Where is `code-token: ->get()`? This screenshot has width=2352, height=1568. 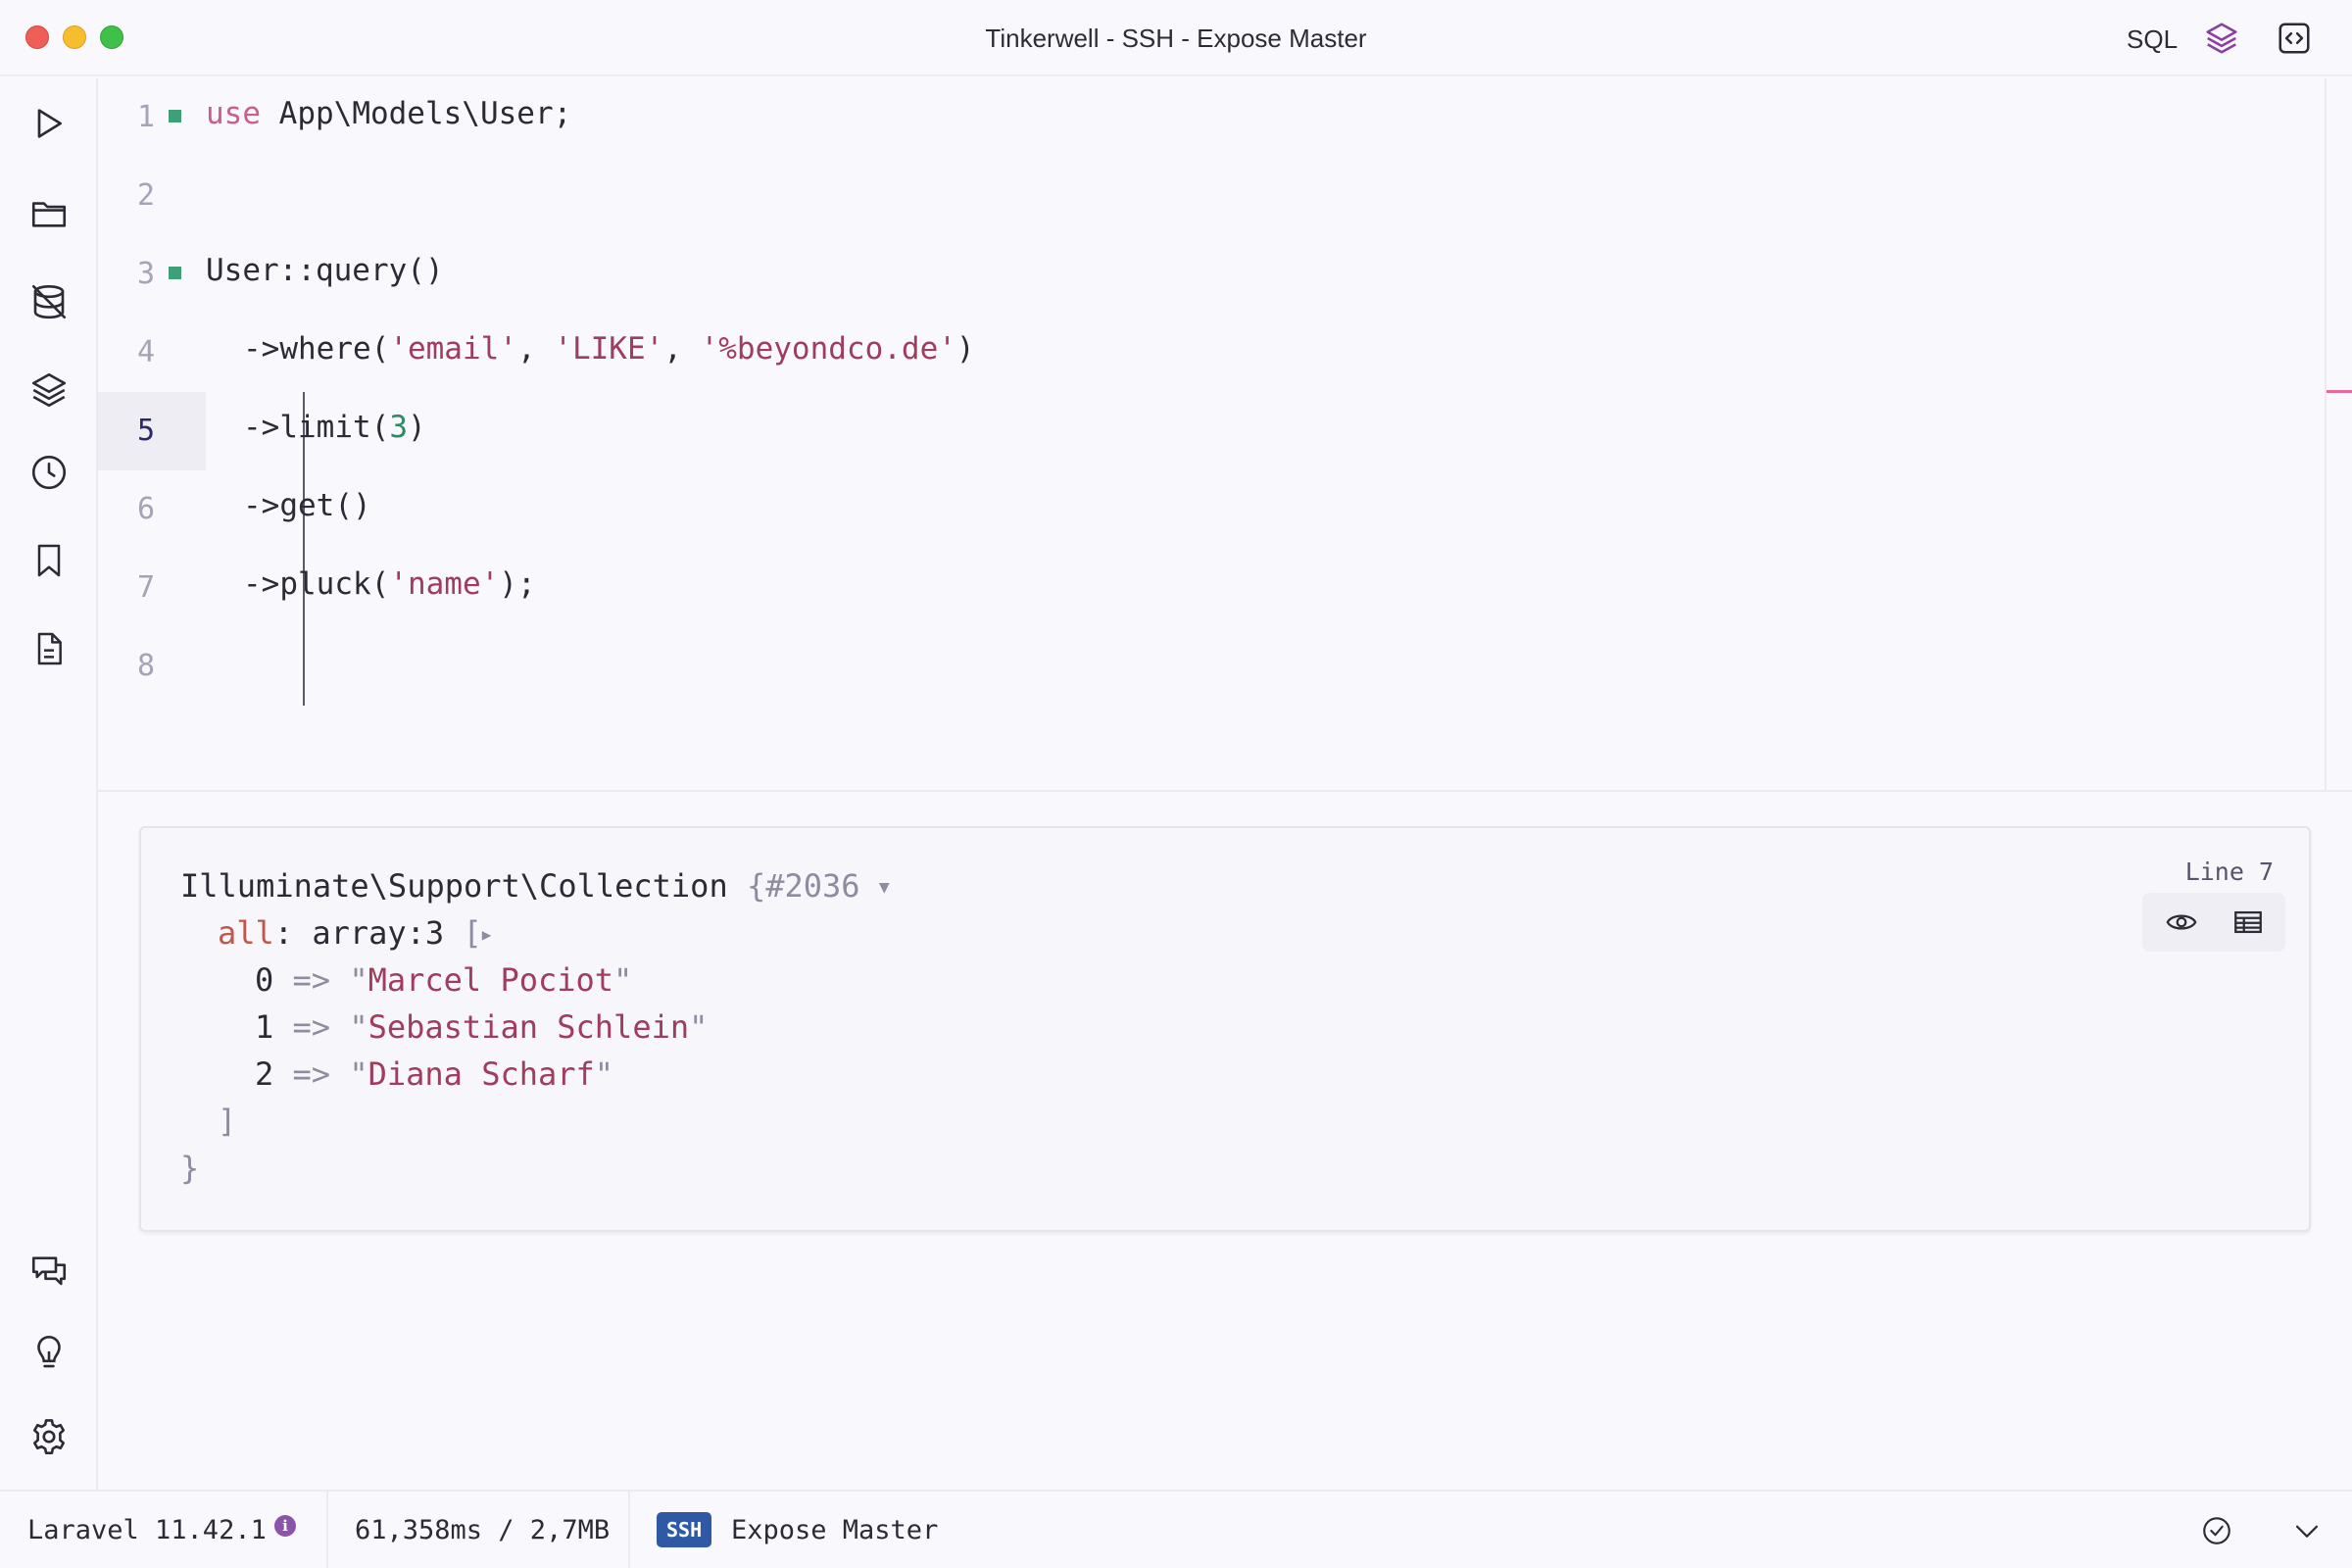
code-token: ->get() is located at coordinates (307, 506).